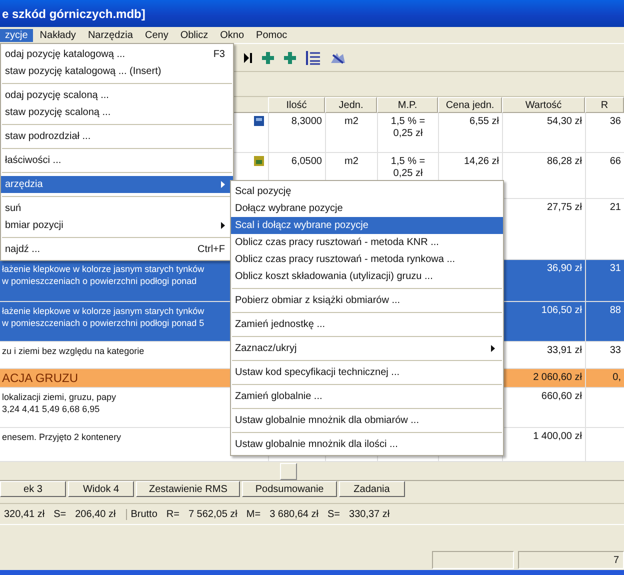 The width and height of the screenshot is (624, 575). What do you see at coordinates (144, 514) in the screenshot?
I see `total-text: Brutto` at bounding box center [144, 514].